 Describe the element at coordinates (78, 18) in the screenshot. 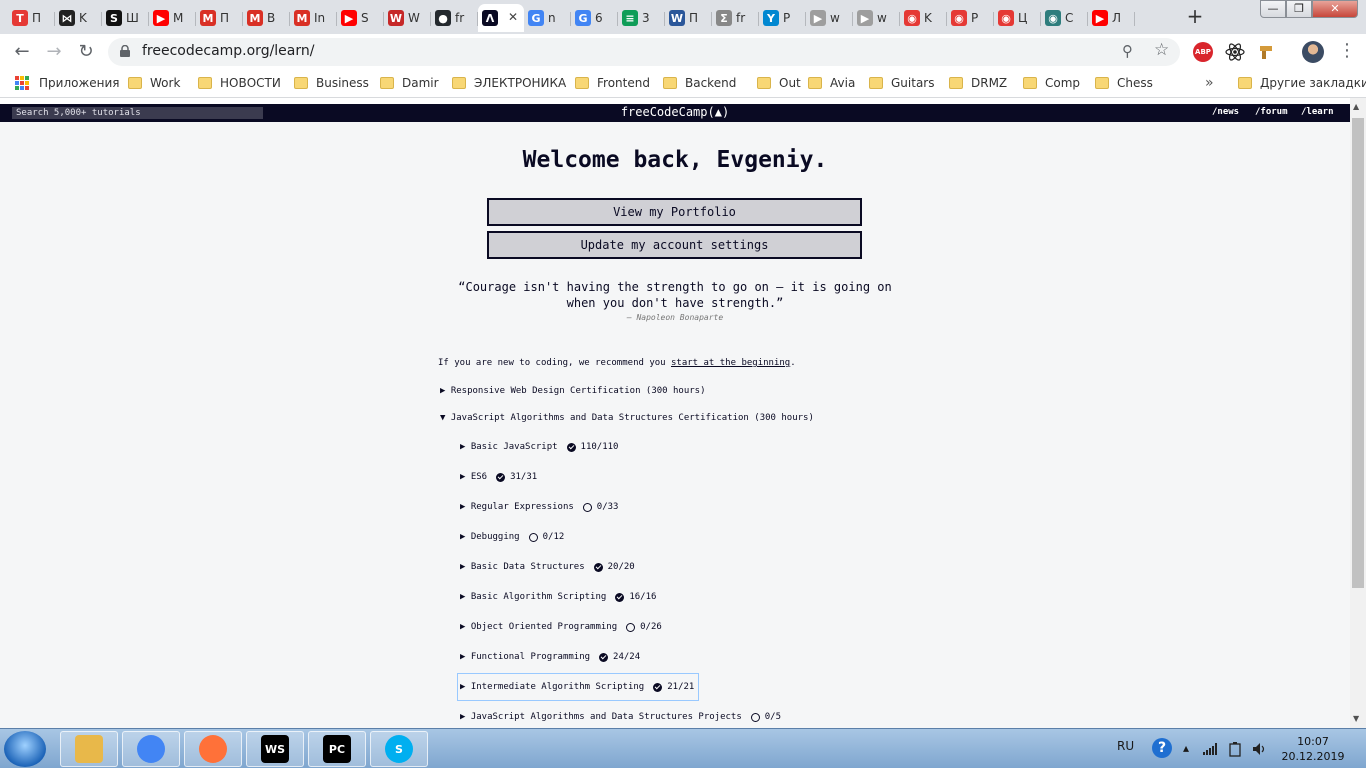

I see `browser-tab: ⋈ K` at that location.